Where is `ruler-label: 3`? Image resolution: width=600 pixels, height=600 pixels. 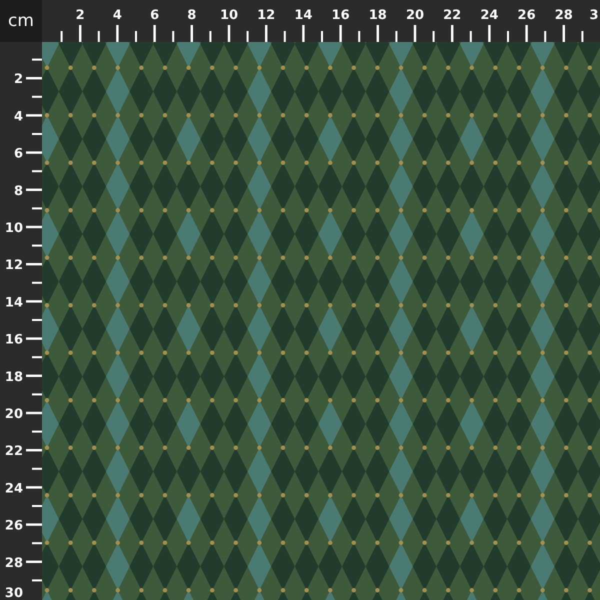 ruler-label: 3 is located at coordinates (594, 15).